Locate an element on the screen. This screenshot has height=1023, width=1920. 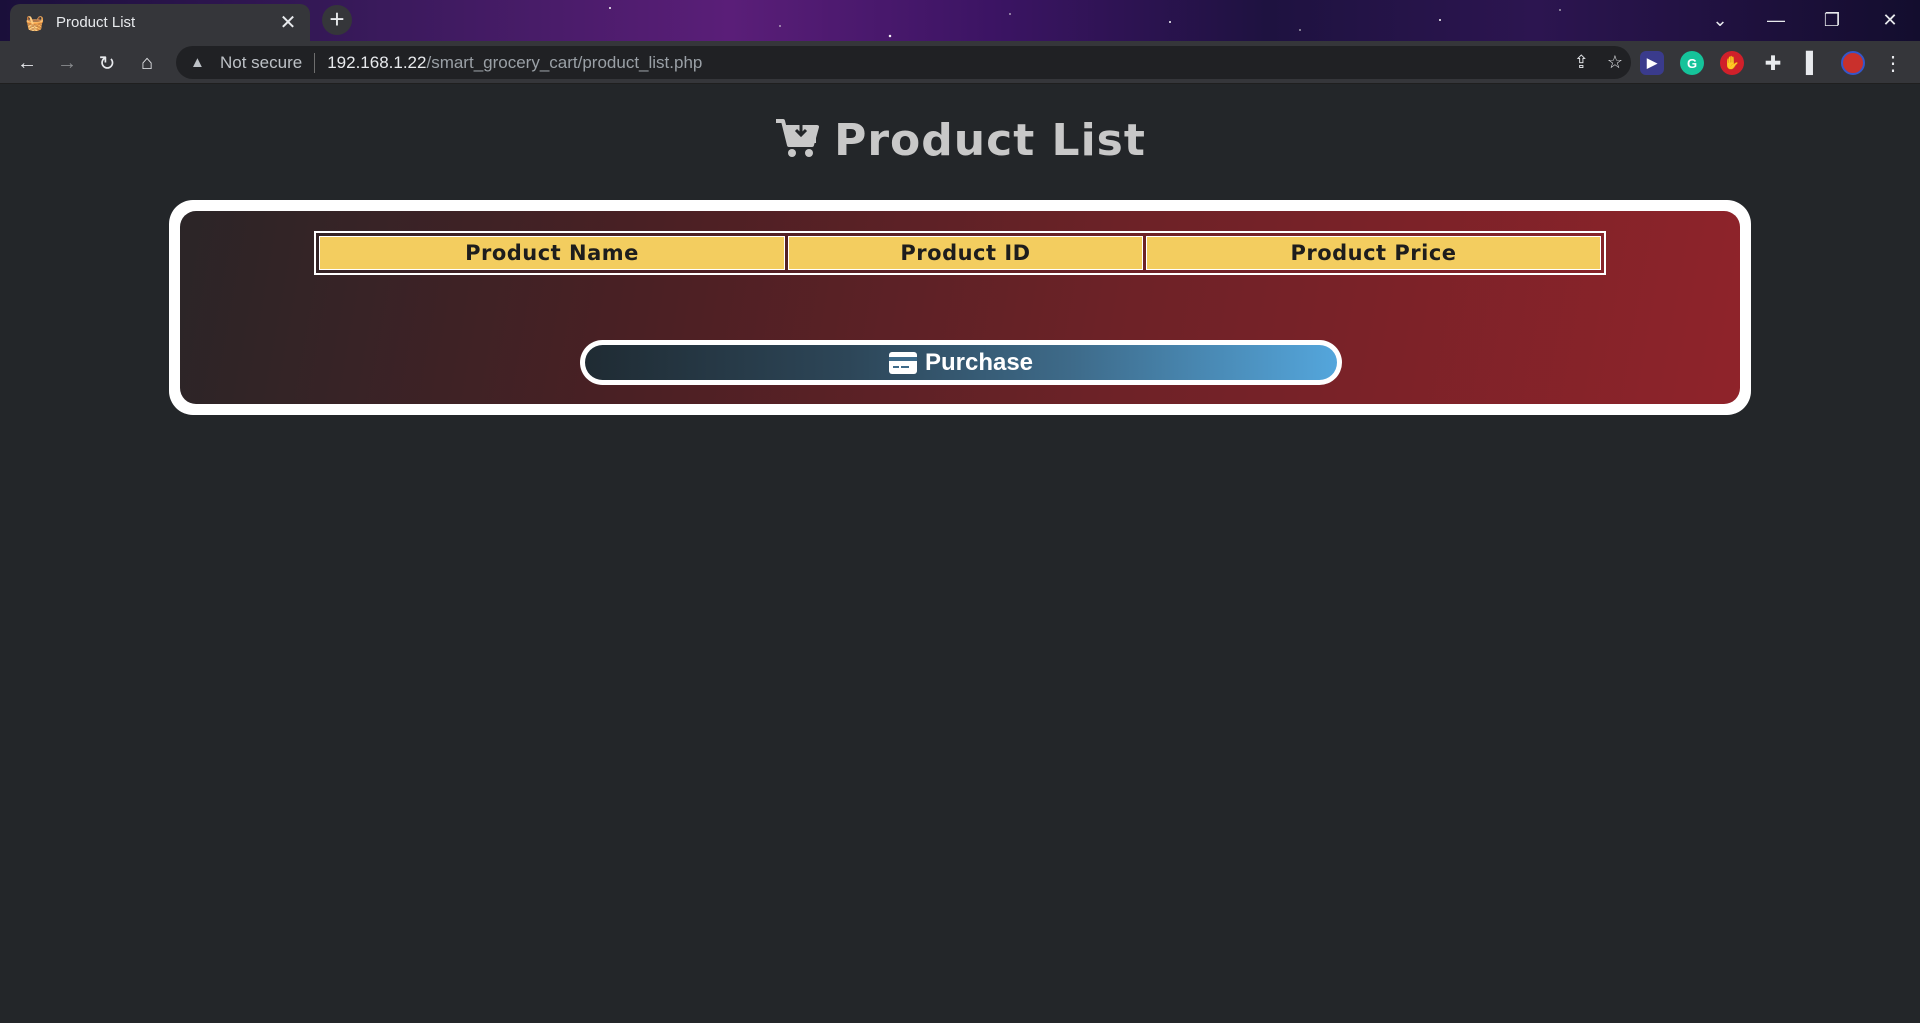
security-label: Not secure is located at coordinates (261, 62).